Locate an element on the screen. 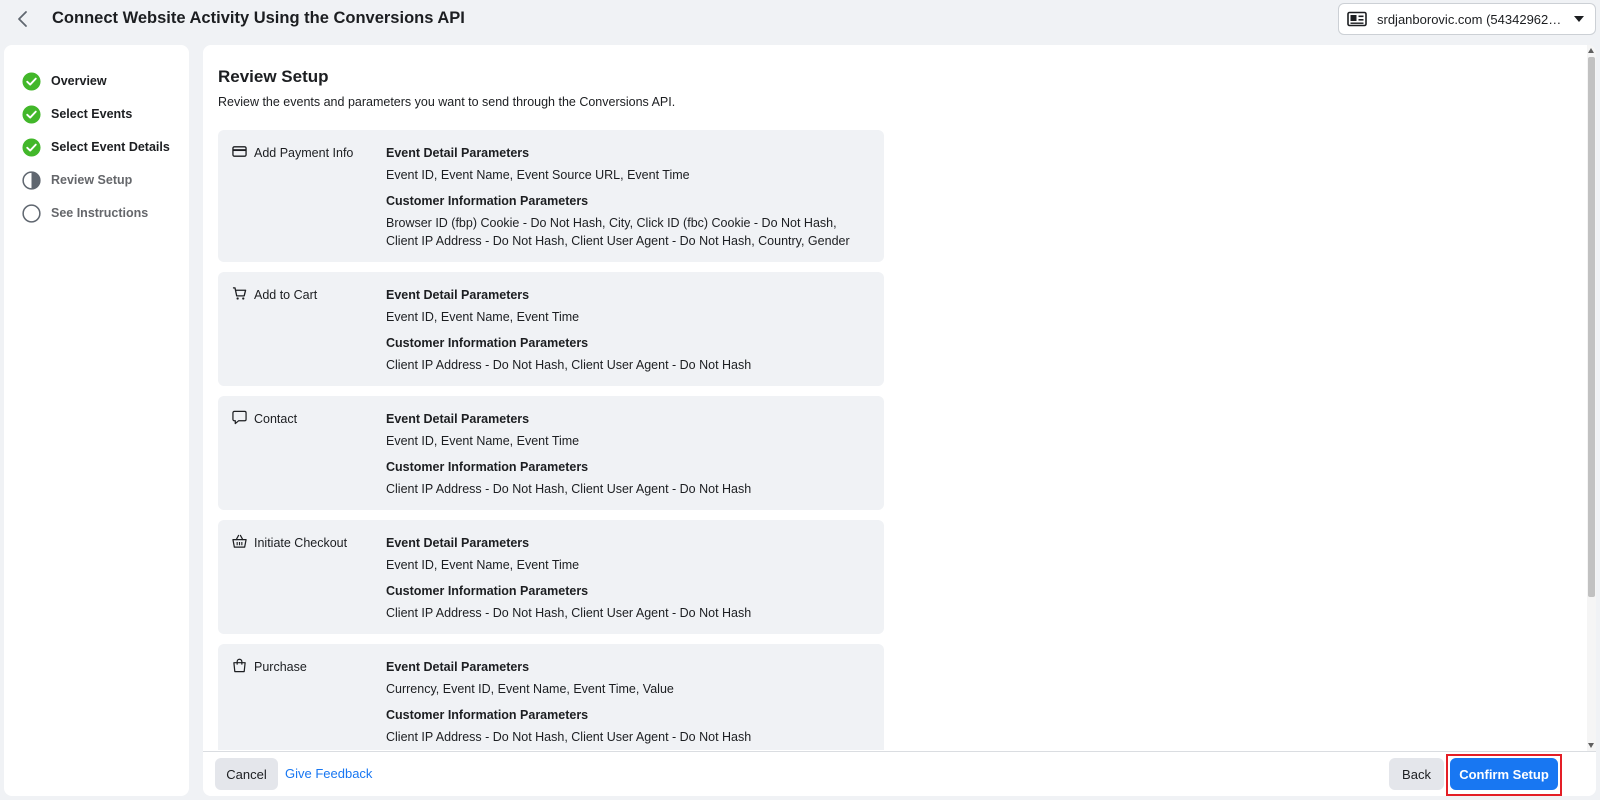 The height and width of the screenshot is (800, 1600). scroll-down-arrow-icon is located at coordinates (1591, 745).